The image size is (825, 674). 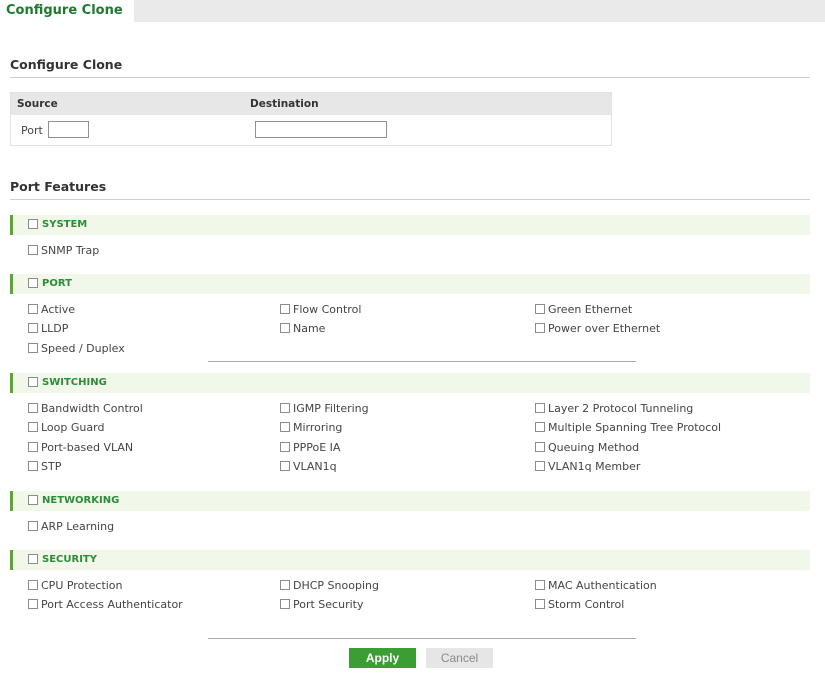 I want to click on option-lldp: LLDP, so click(x=48, y=328).